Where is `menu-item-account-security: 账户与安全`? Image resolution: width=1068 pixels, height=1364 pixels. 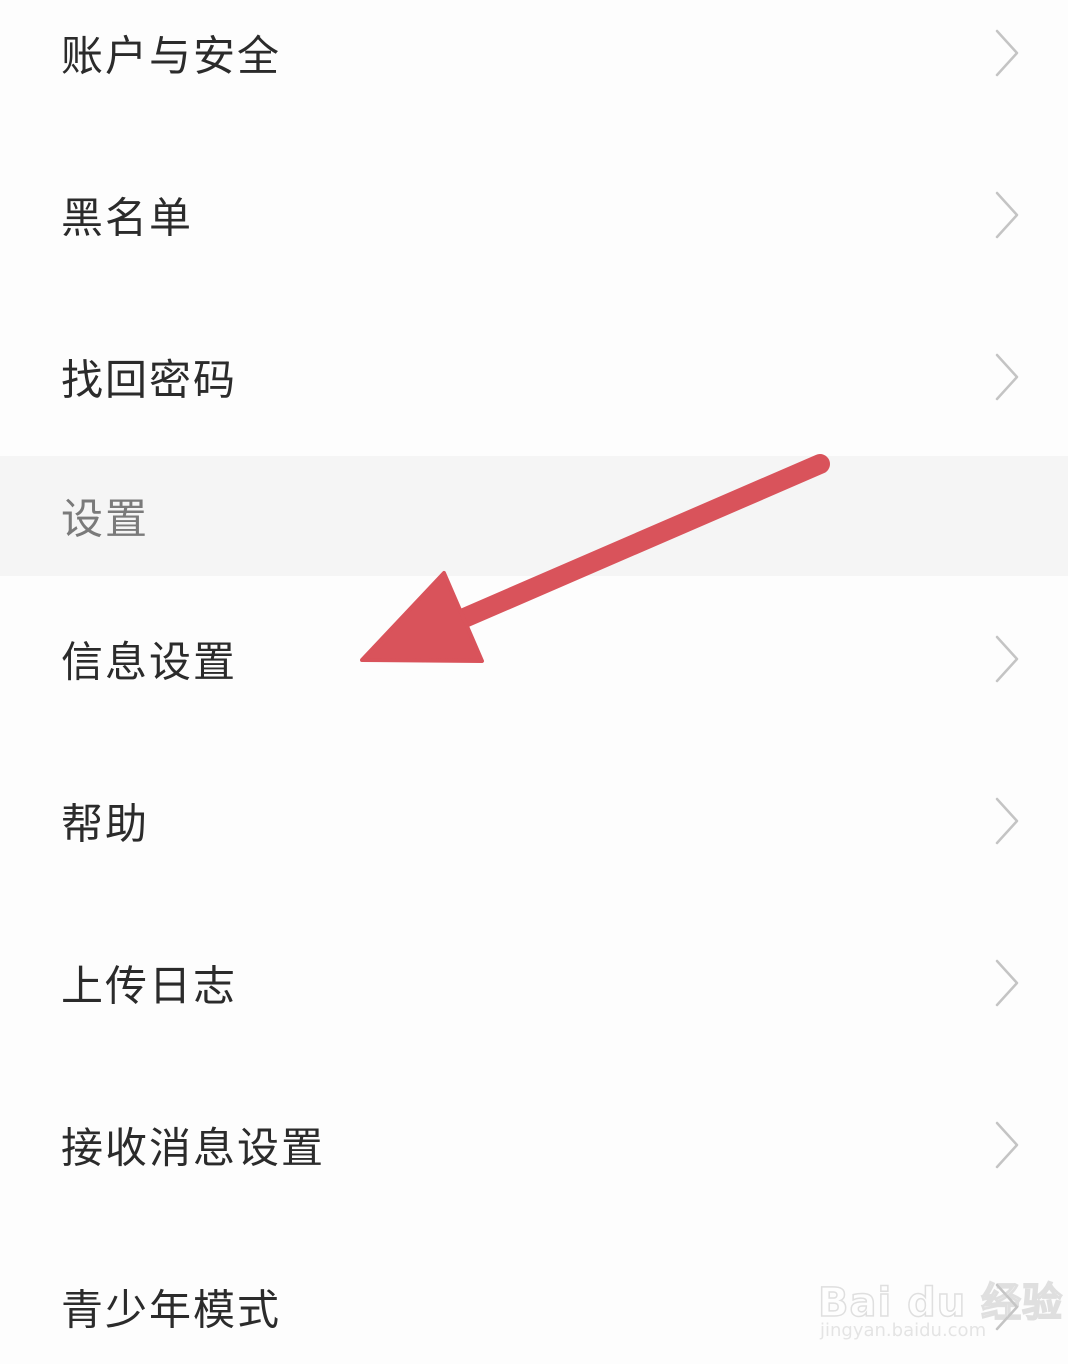
menu-item-account-security: 账户与安全 is located at coordinates (534, 67).